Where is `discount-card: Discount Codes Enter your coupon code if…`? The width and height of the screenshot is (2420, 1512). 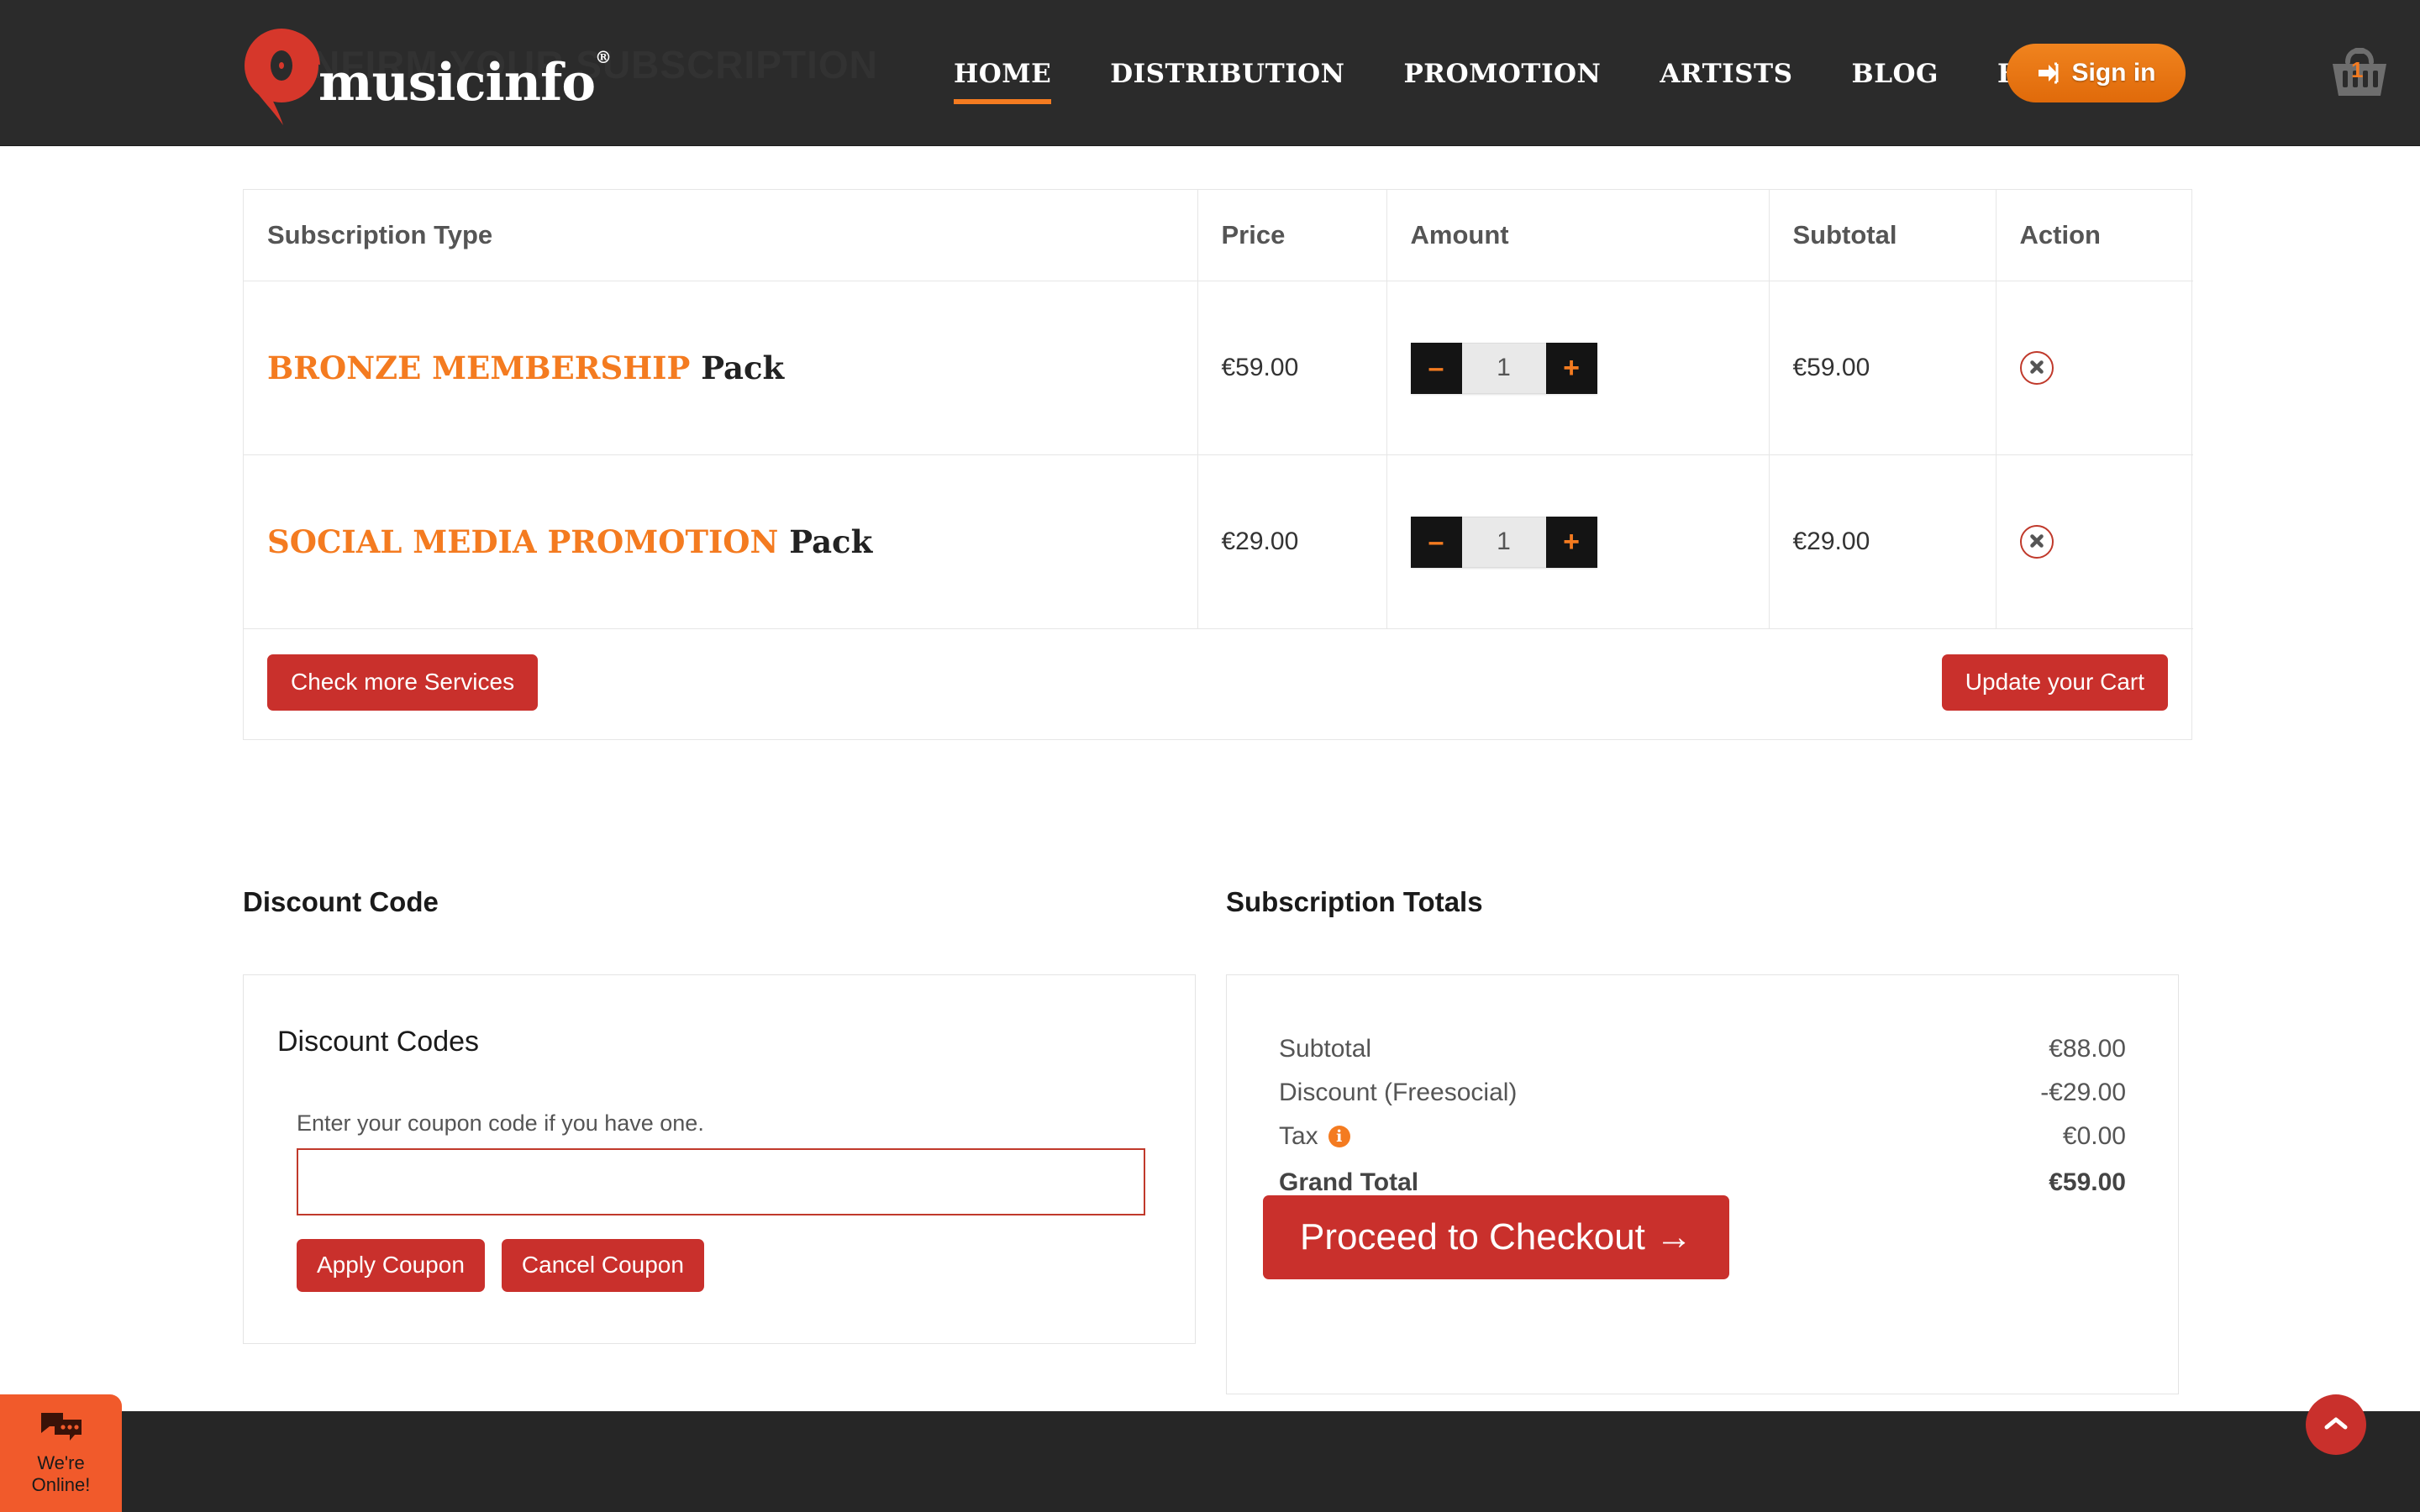 discount-card: Discount Codes Enter your coupon code if… is located at coordinates (719, 1159).